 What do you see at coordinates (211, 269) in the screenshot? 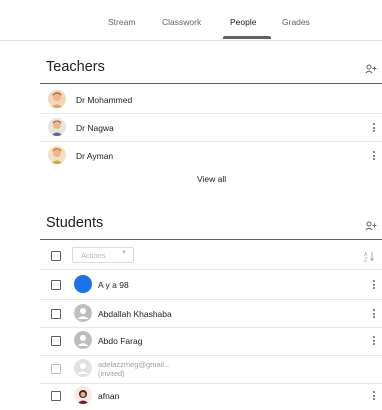
I see `row-divider` at bounding box center [211, 269].